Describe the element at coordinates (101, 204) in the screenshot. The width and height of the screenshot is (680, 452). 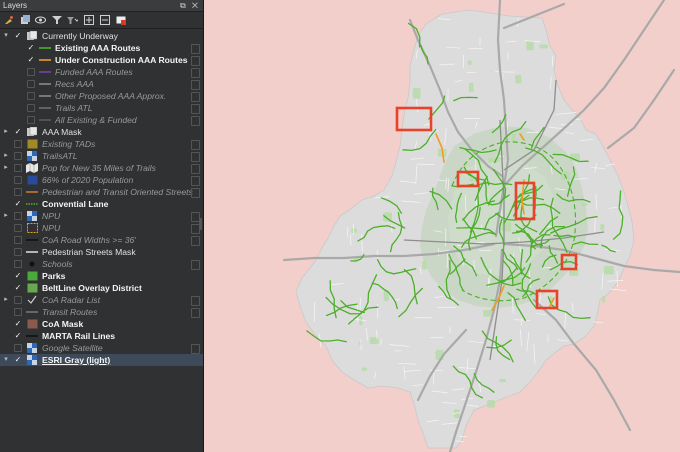
I see `layer-row: ✓ Convential Lane` at that location.